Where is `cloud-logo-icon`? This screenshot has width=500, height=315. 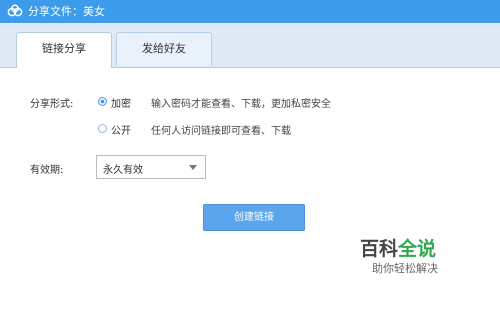 cloud-logo-icon is located at coordinates (15, 10).